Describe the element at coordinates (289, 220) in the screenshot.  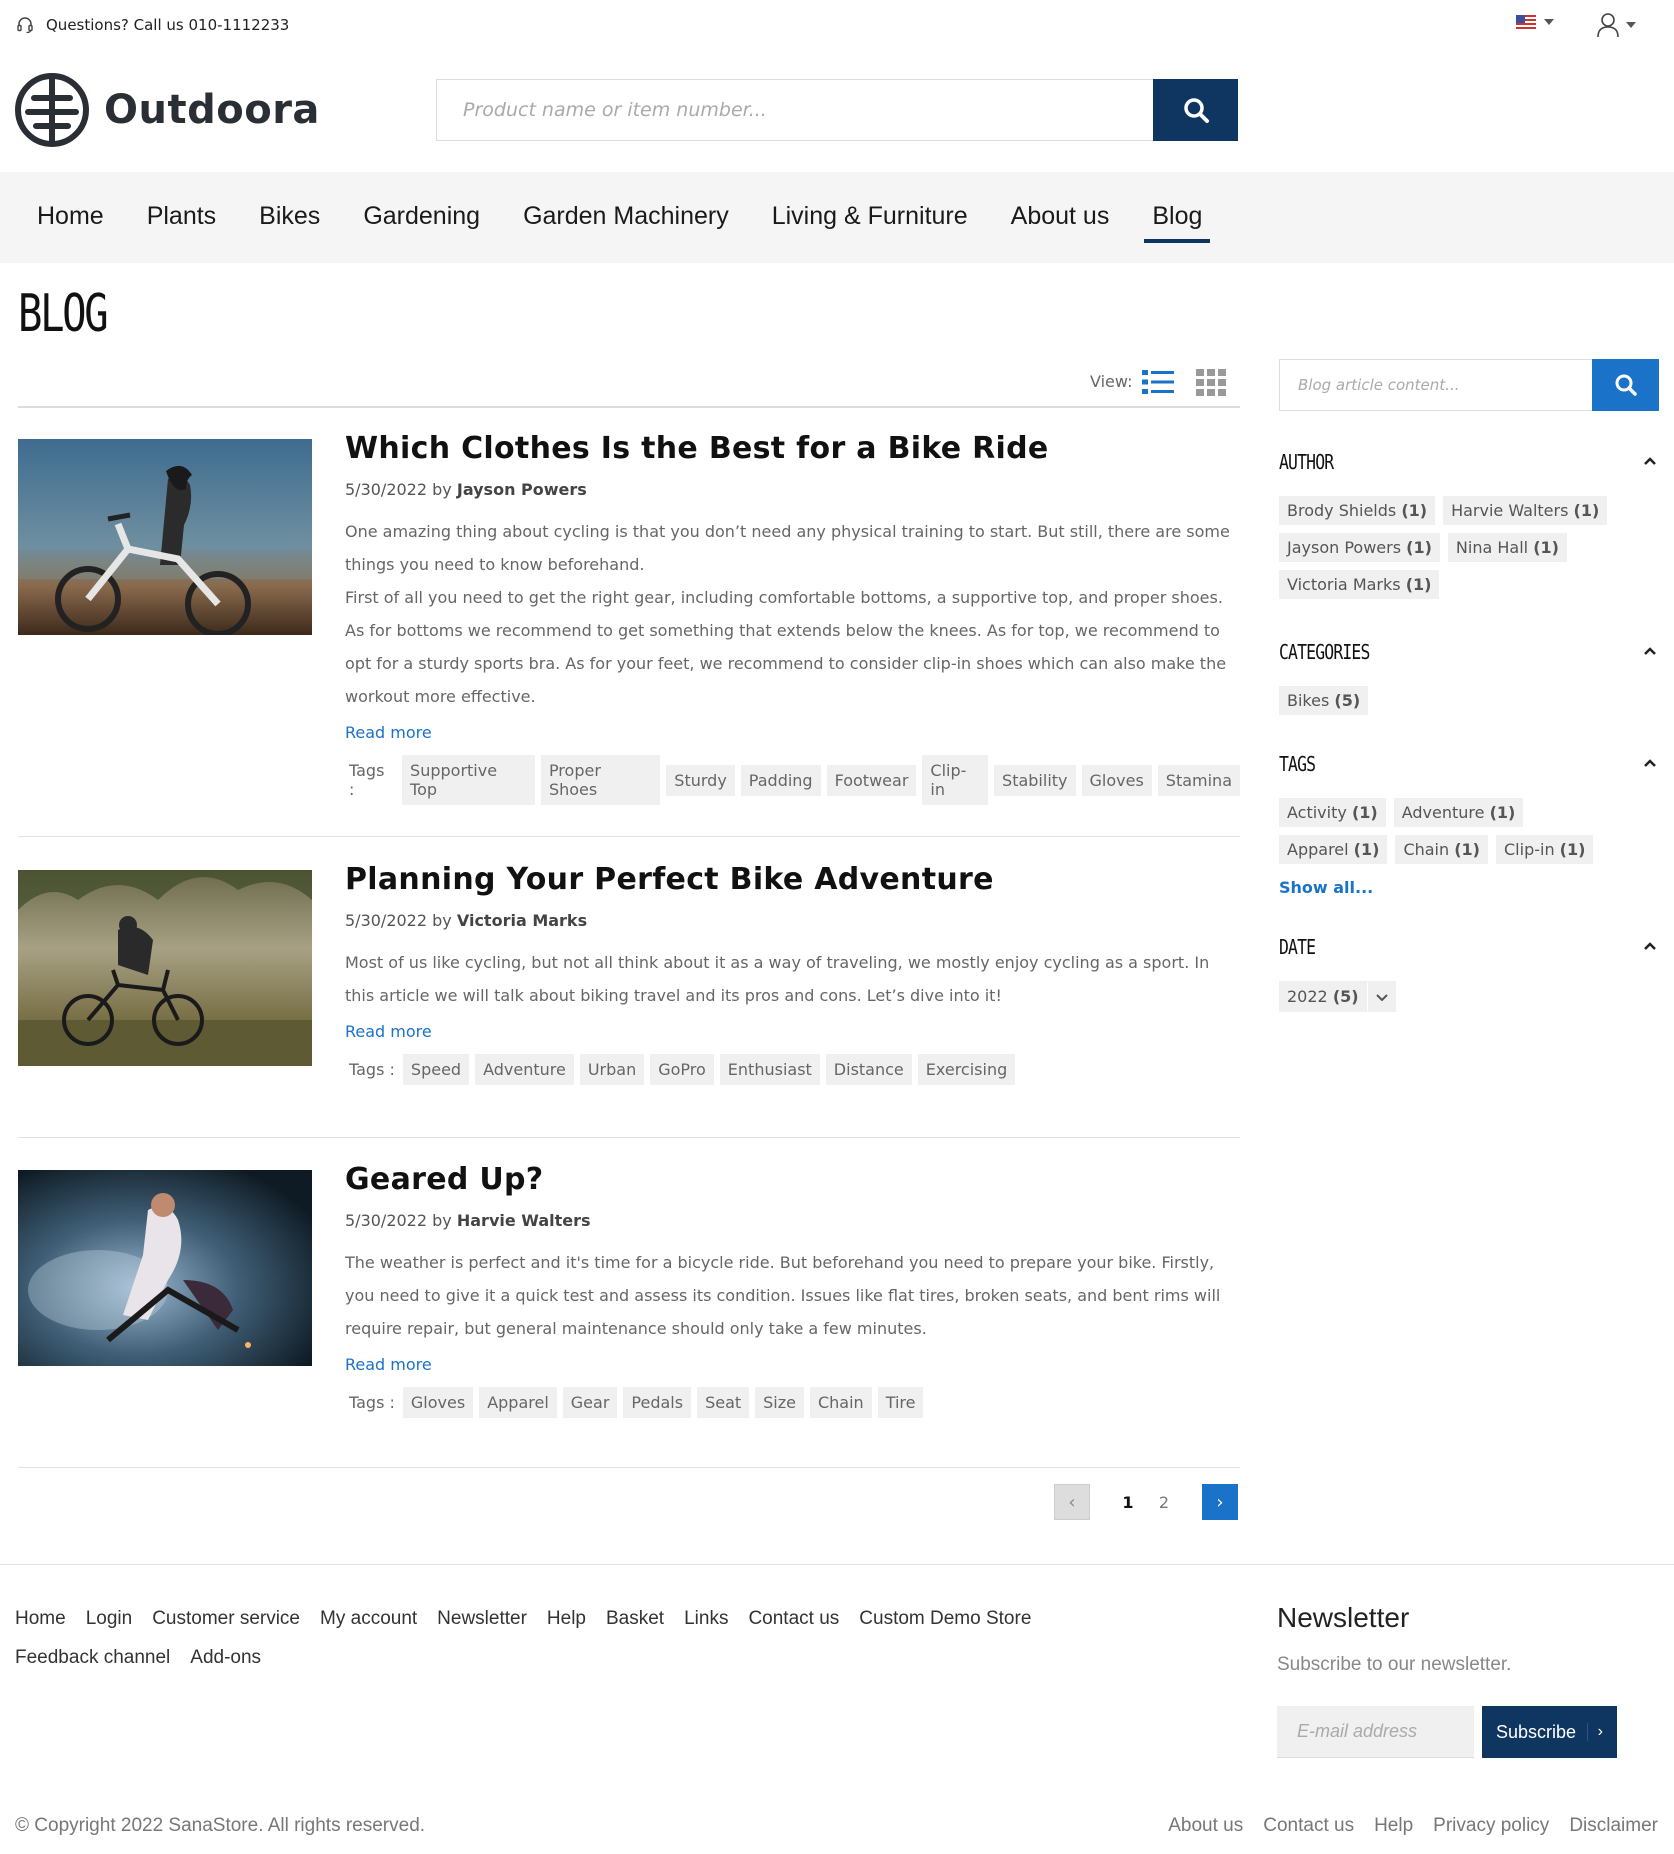
I see `nav-item-bikes: Bikes` at that location.